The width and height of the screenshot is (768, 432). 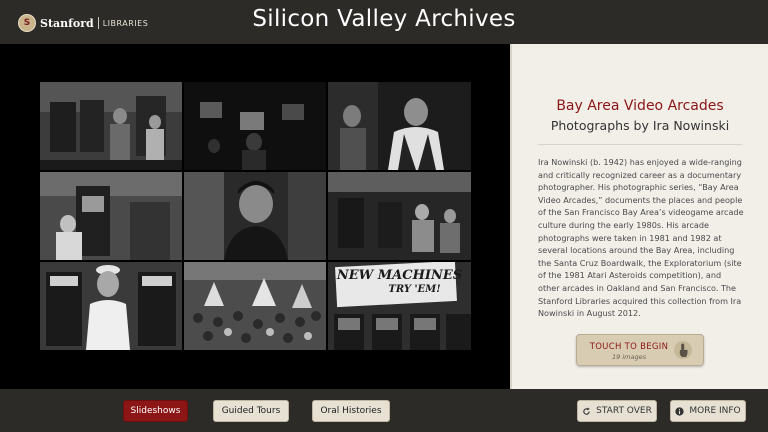 What do you see at coordinates (715, 411) in the screenshot?
I see `more-info-label: MORE INFO` at bounding box center [715, 411].